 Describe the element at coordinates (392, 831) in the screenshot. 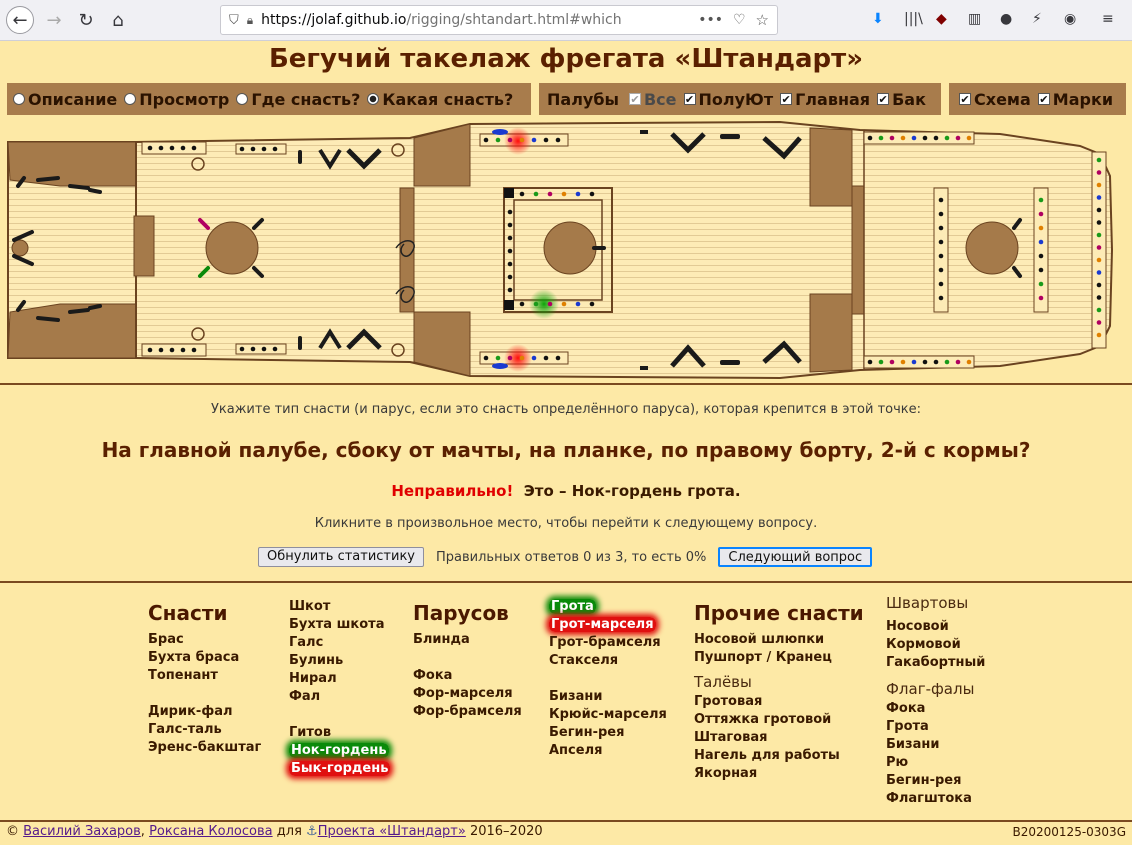

I see `project-link: Проекта «Штандарт»` at that location.